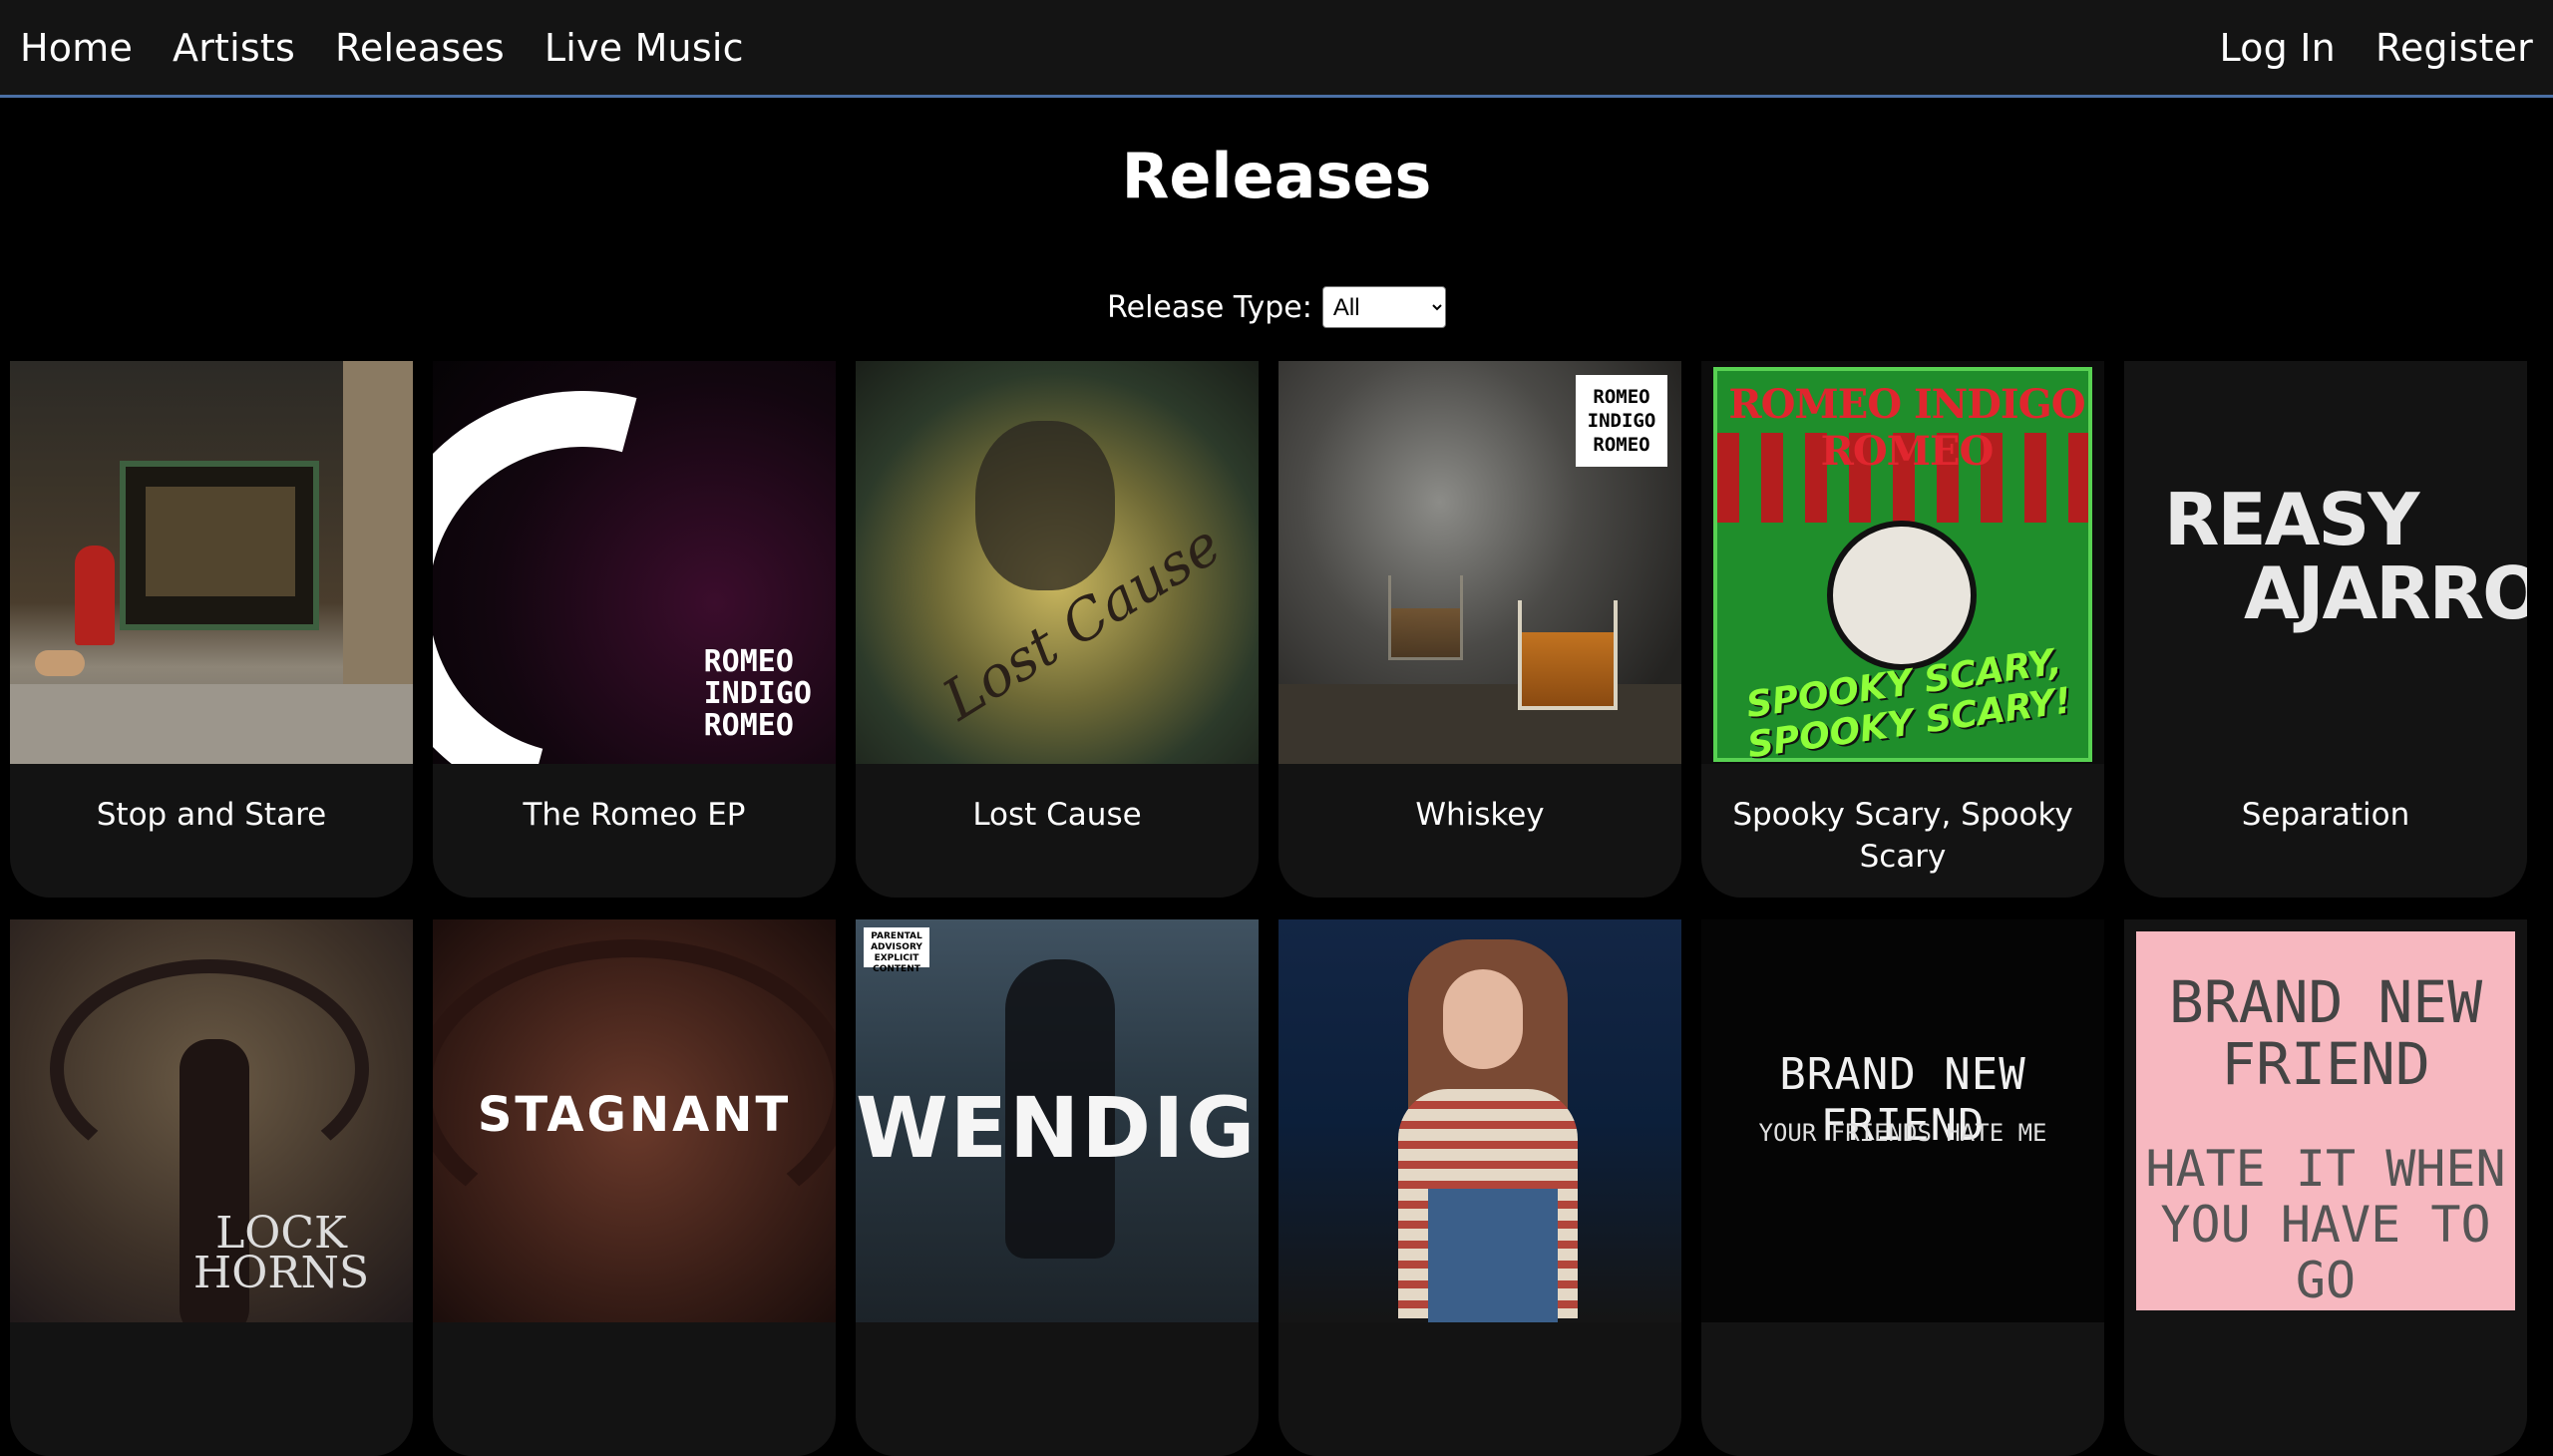  Describe the element at coordinates (2385, 593) in the screenshot. I see `cover-line-2: AJARRO` at that location.